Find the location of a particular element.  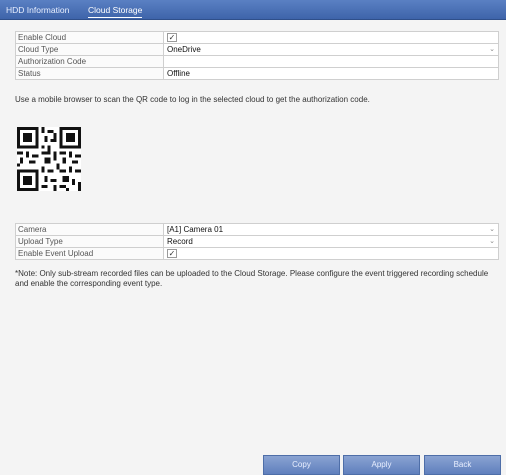

authorization-code-row: Authorization Code is located at coordinates (257, 62).